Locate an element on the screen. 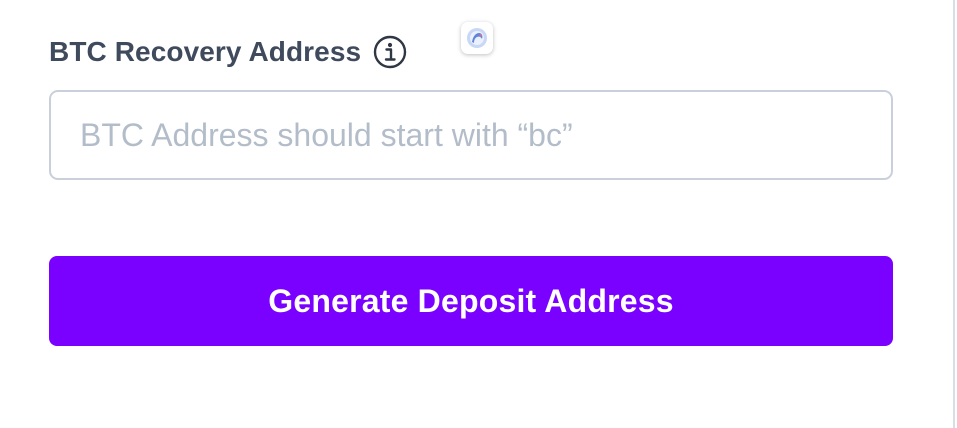  extension-badge-icon is located at coordinates (477, 38).